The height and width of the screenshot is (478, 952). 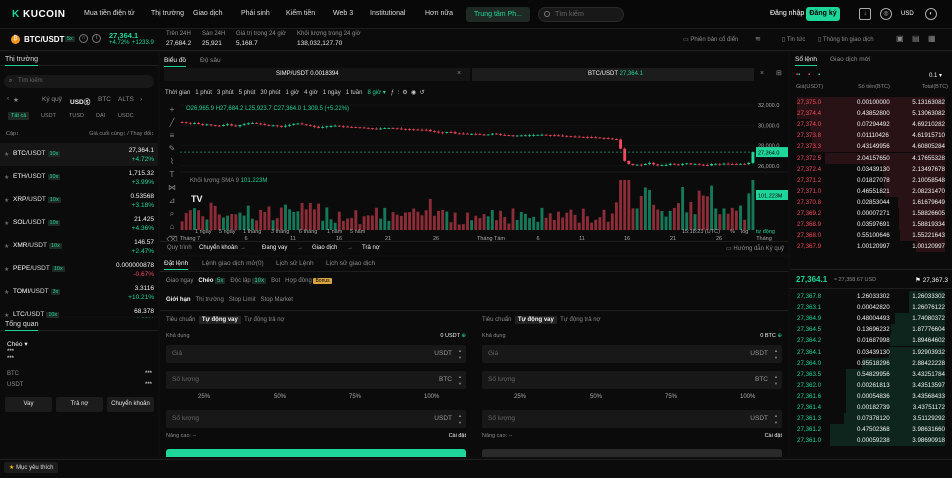 I want to click on interval-1w: 1 tuần, so click(x=354, y=93).